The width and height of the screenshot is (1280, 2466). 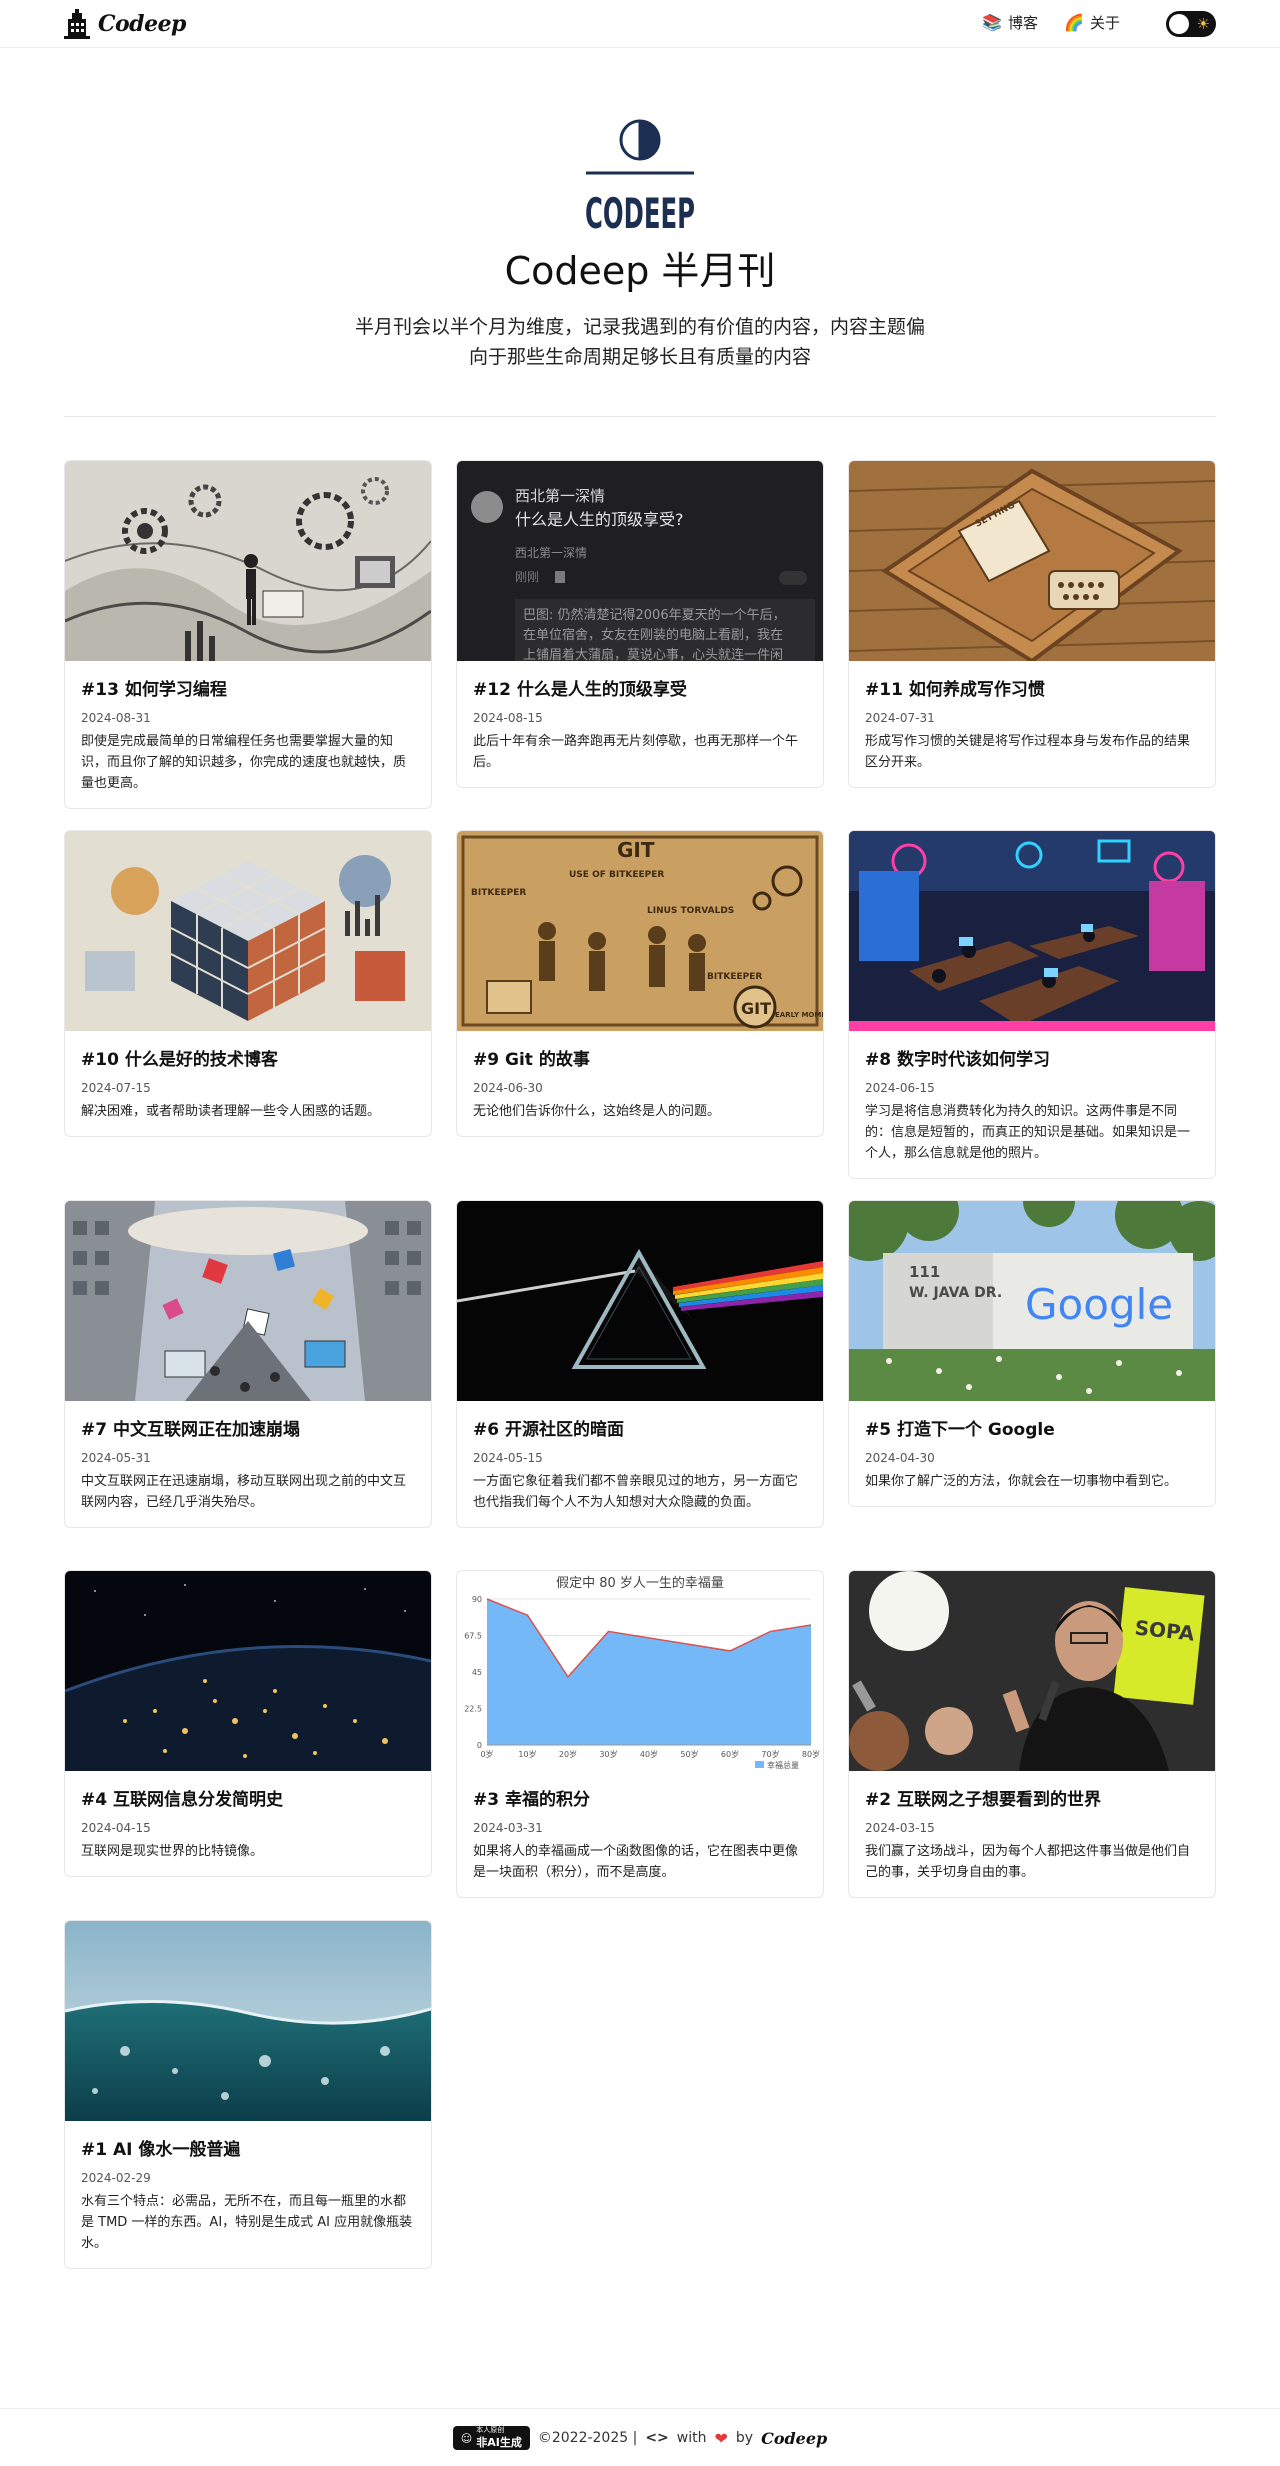 What do you see at coordinates (116, 1088) in the screenshot?
I see `post-date: 2024-07-15` at bounding box center [116, 1088].